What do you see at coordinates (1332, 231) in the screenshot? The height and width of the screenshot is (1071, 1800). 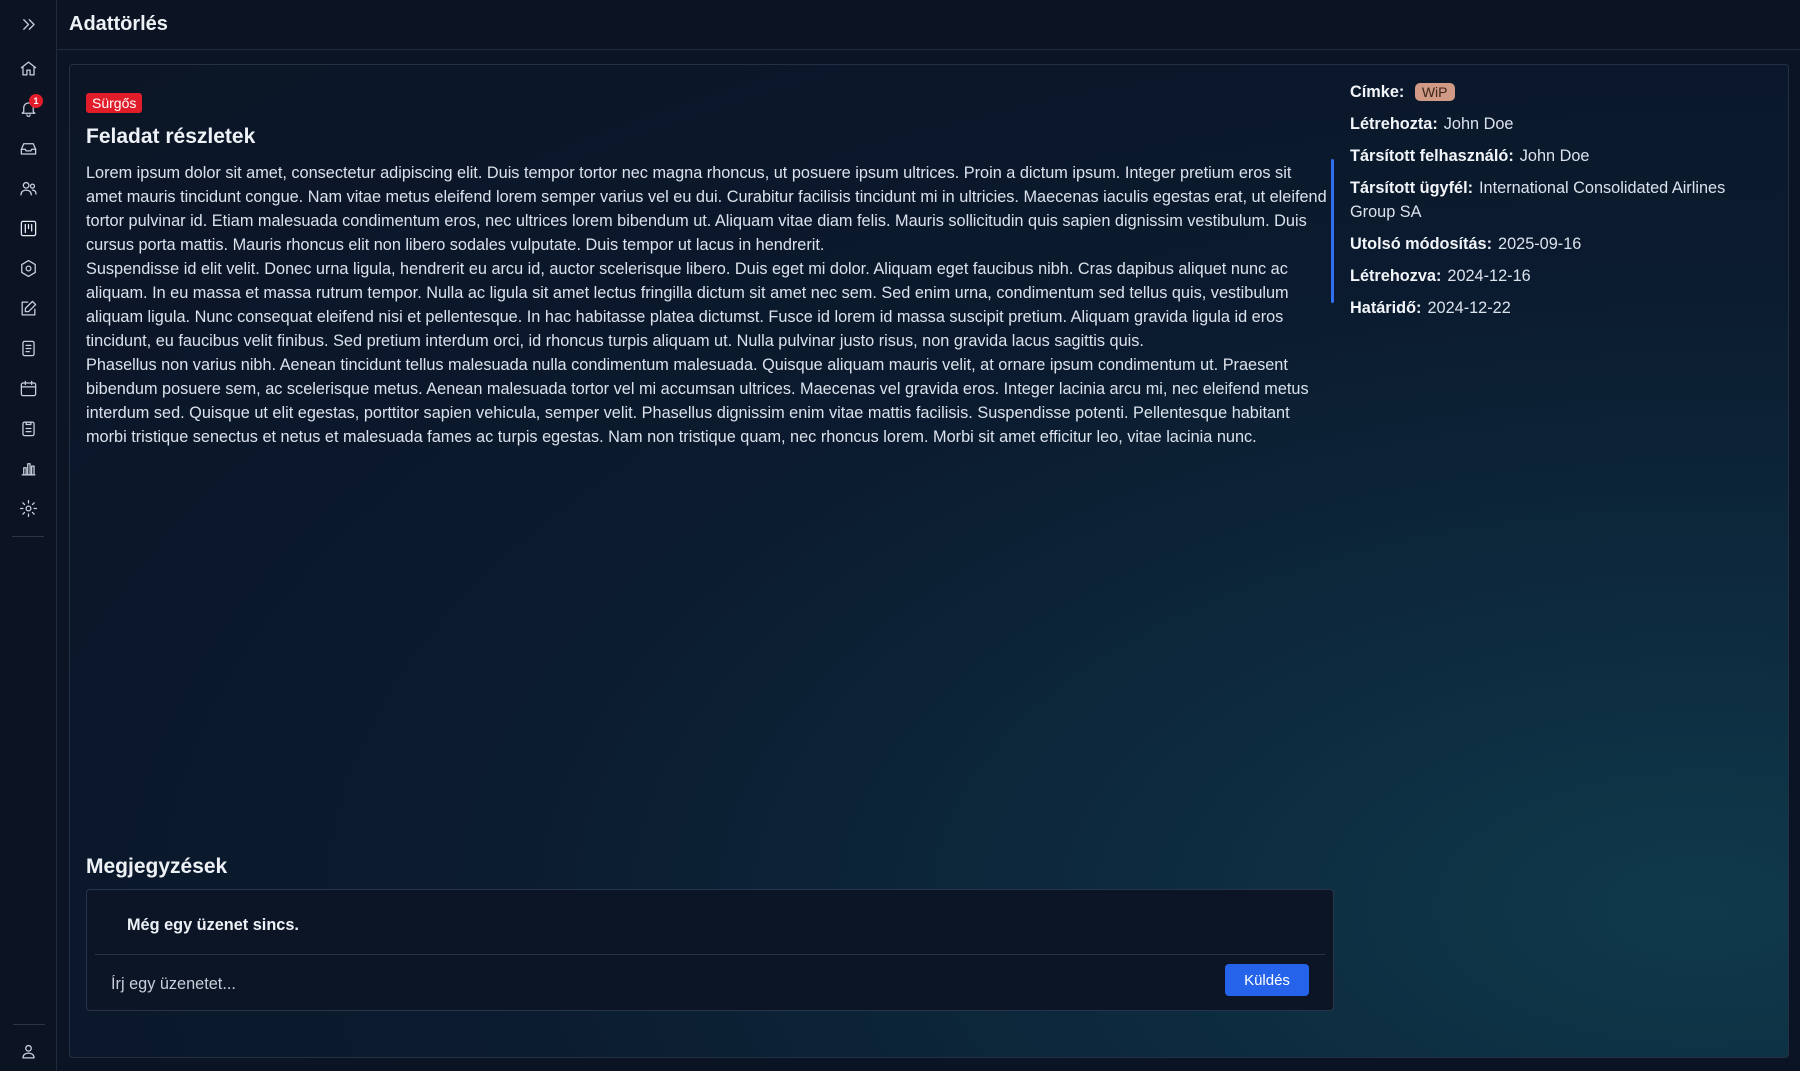 I see `scroll-indicator` at bounding box center [1332, 231].